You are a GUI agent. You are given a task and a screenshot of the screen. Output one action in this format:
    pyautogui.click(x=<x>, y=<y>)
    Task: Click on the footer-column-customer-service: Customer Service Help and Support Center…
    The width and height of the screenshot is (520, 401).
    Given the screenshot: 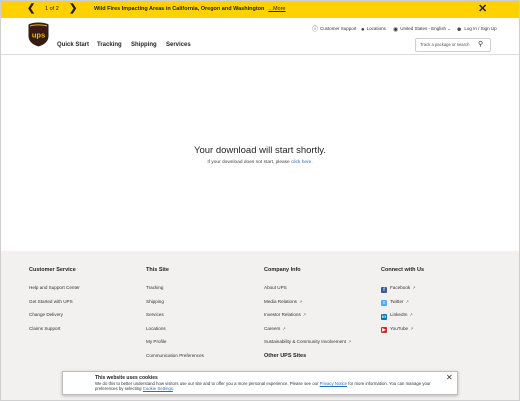 What is the action you would take?
    pyautogui.click(x=54, y=302)
    